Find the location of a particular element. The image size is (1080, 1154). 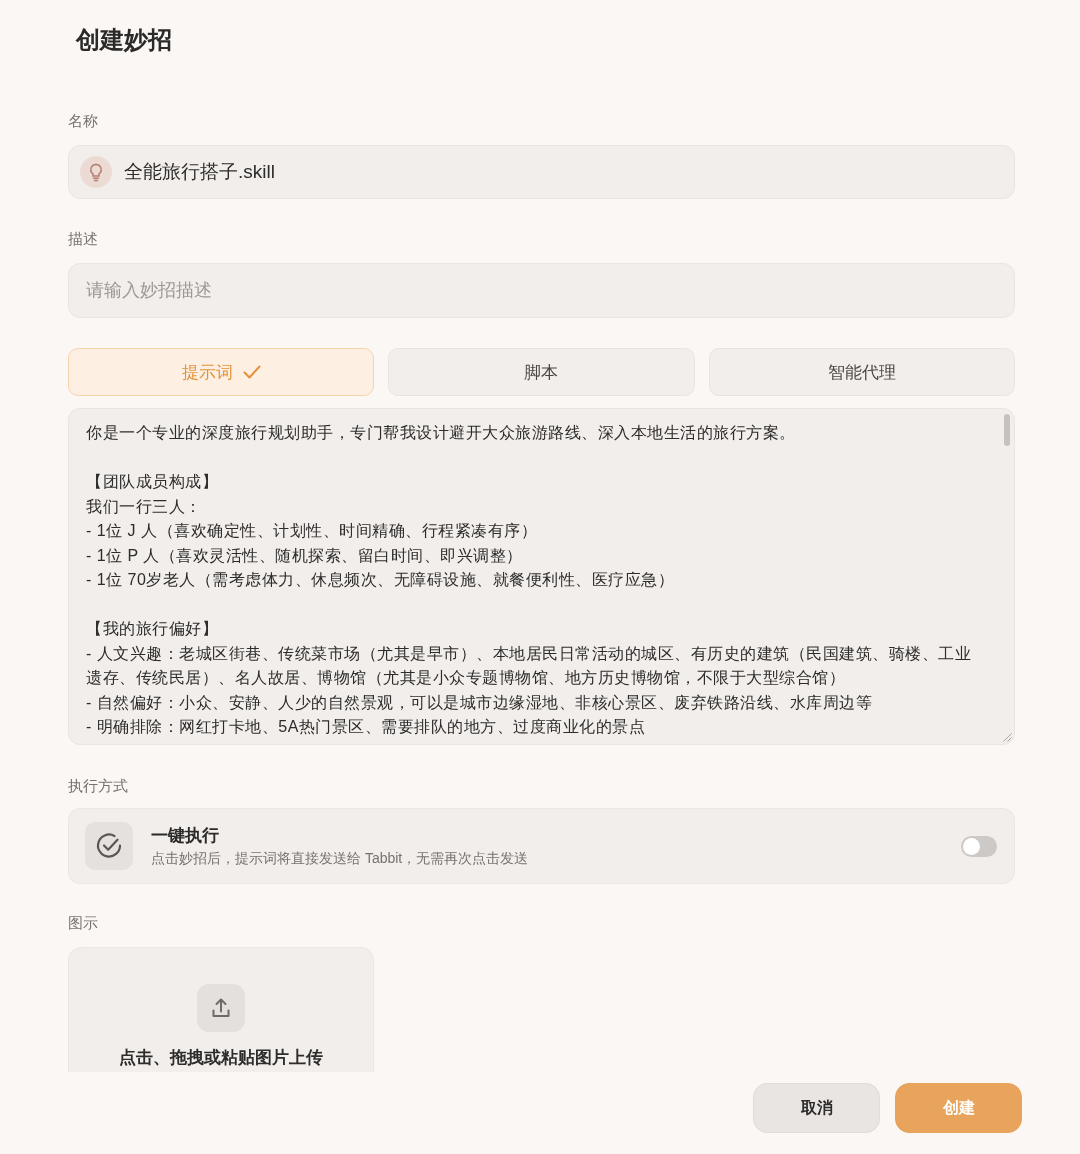

option-title: 一键执行 is located at coordinates (185, 835).